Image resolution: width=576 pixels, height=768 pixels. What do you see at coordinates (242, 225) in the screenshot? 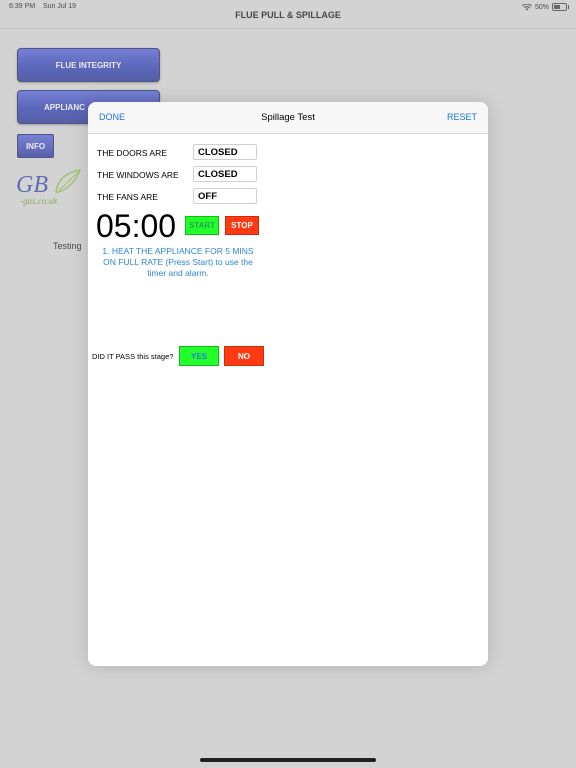
I see `stop-button: STOP` at bounding box center [242, 225].